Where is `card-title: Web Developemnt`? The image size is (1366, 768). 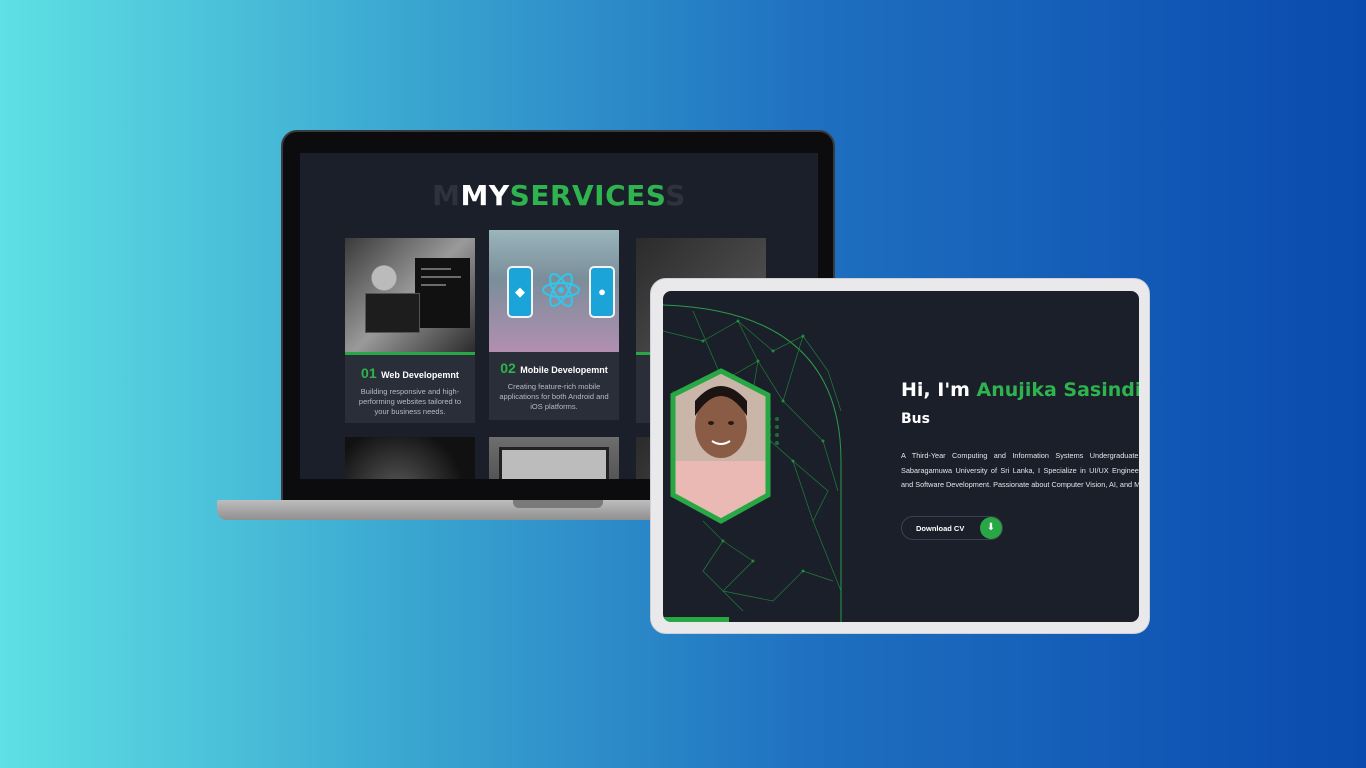 card-title: Web Developemnt is located at coordinates (420, 375).